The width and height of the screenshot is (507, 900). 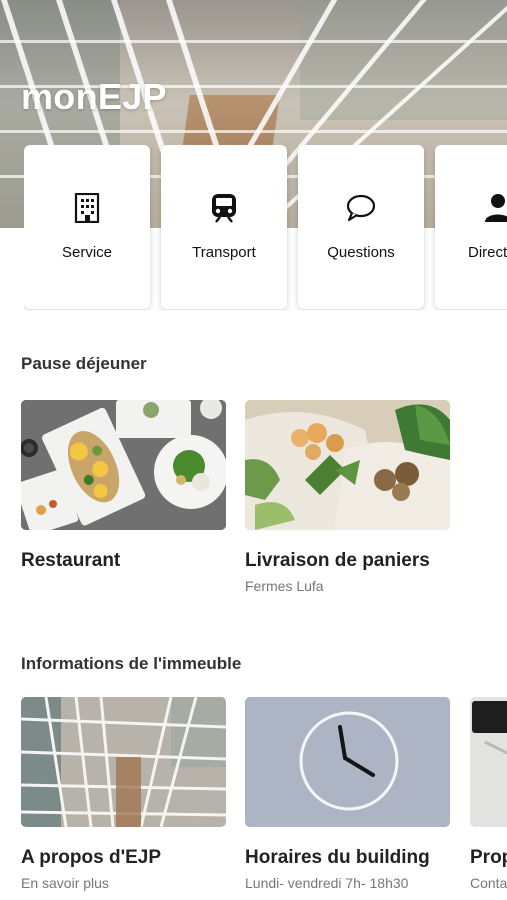 What do you see at coordinates (327, 883) in the screenshot?
I see `card-subtitle: Lundi- vendredi 7h- 18h30` at bounding box center [327, 883].